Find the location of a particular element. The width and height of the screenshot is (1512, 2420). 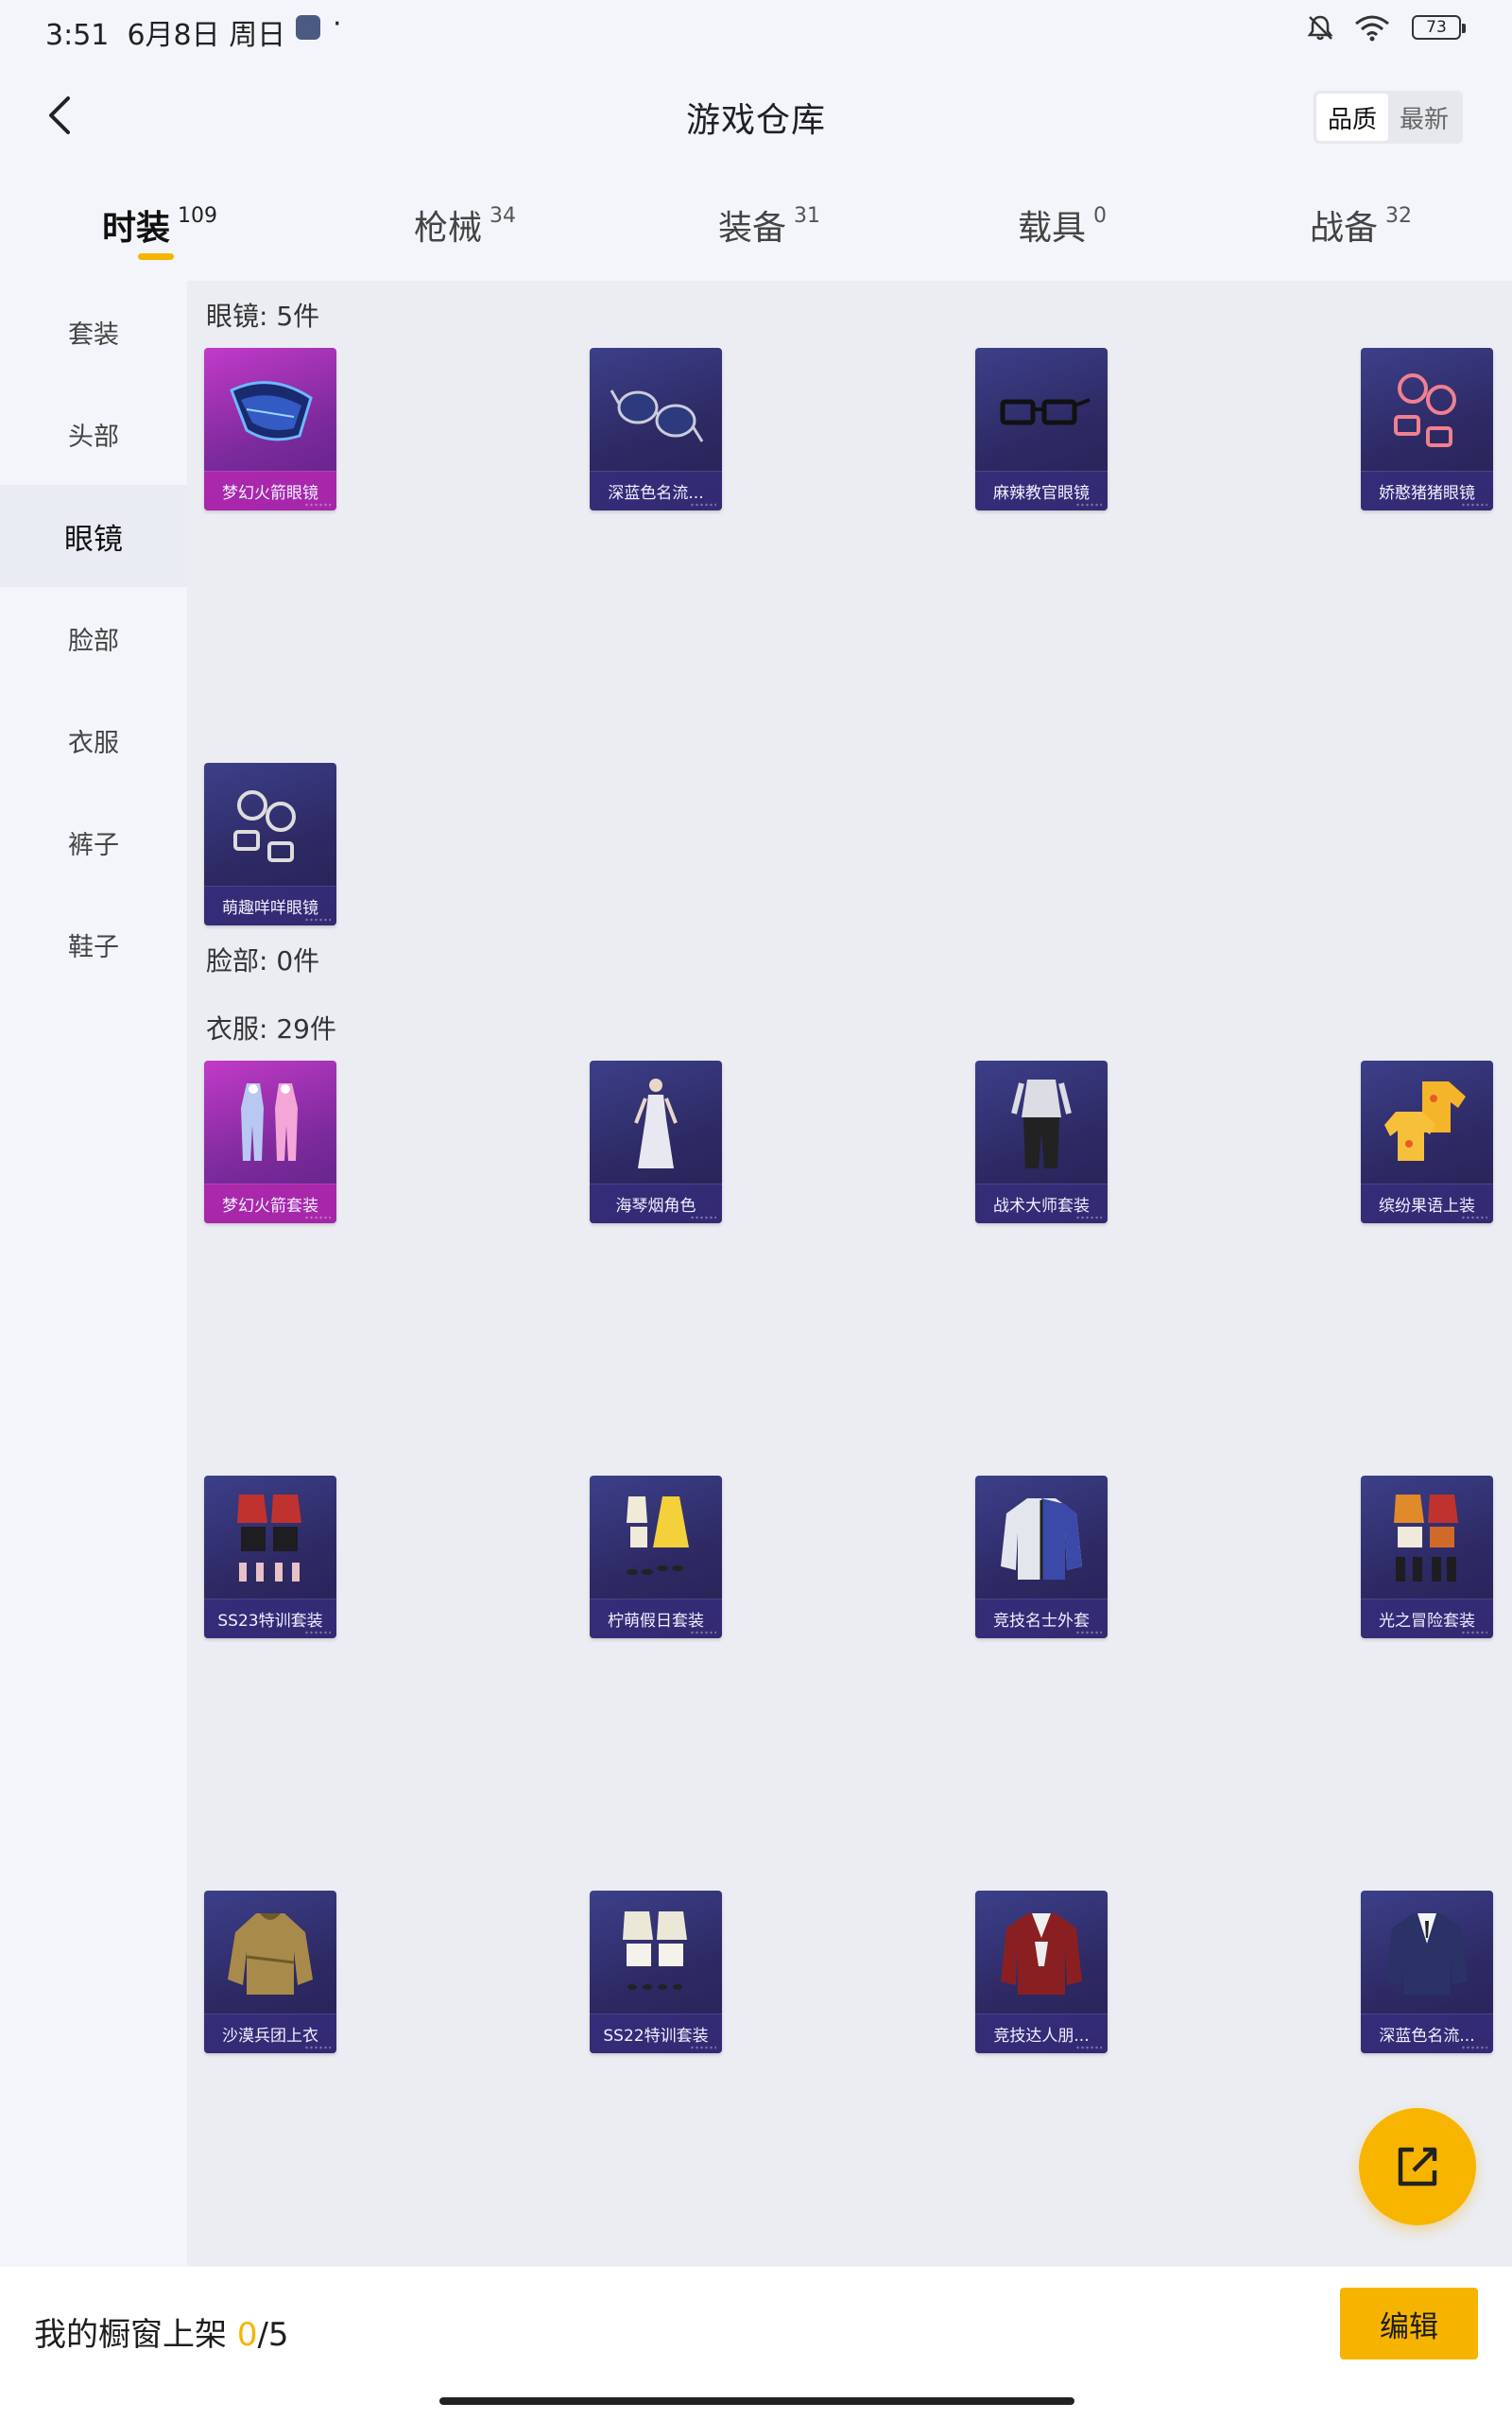

share-button is located at coordinates (1417, 2166).